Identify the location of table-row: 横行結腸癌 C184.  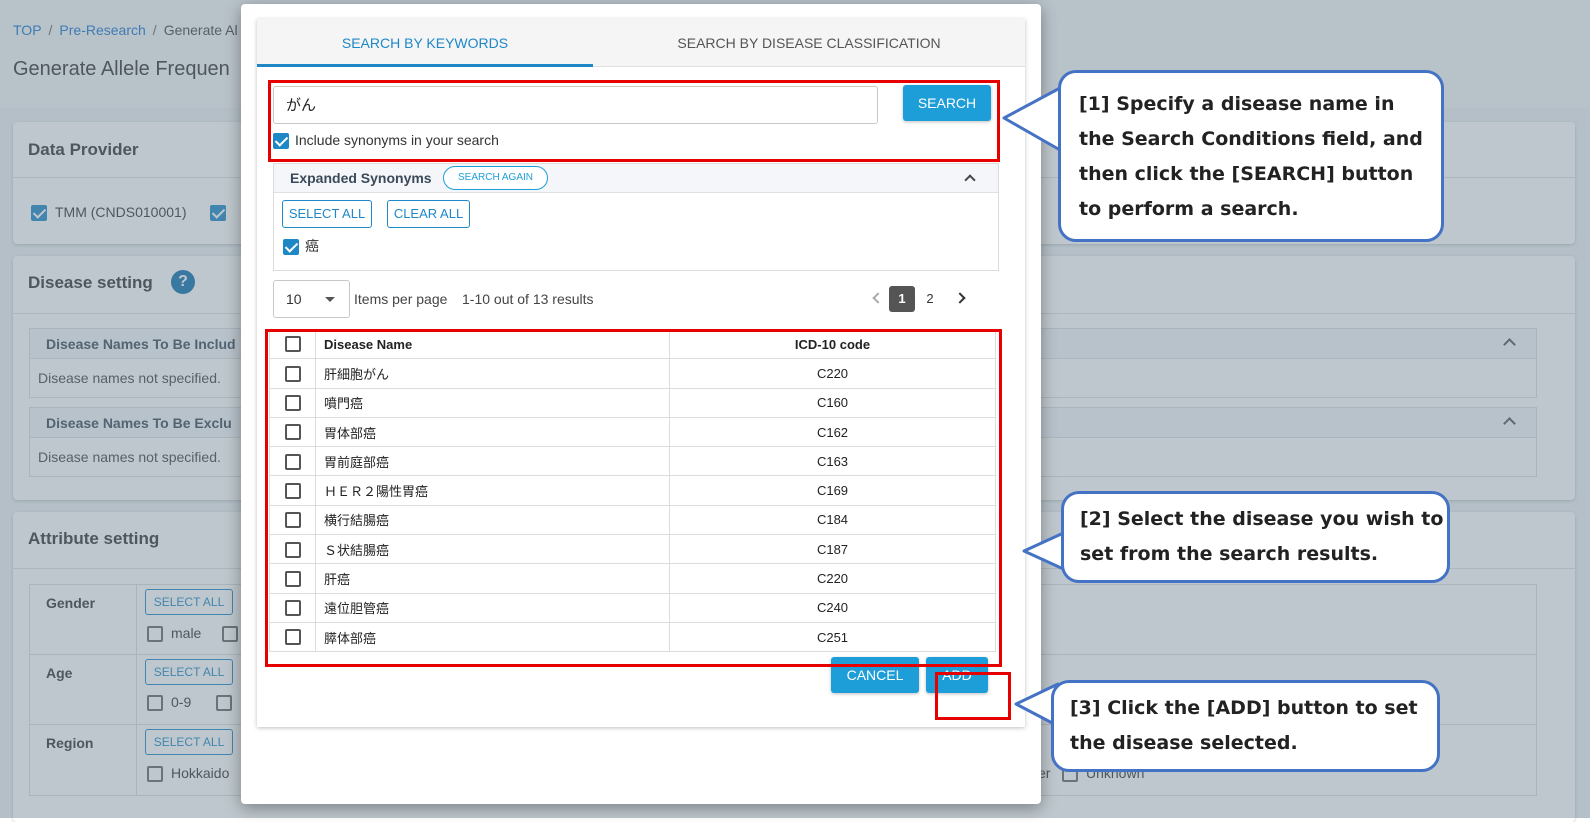
(632, 520).